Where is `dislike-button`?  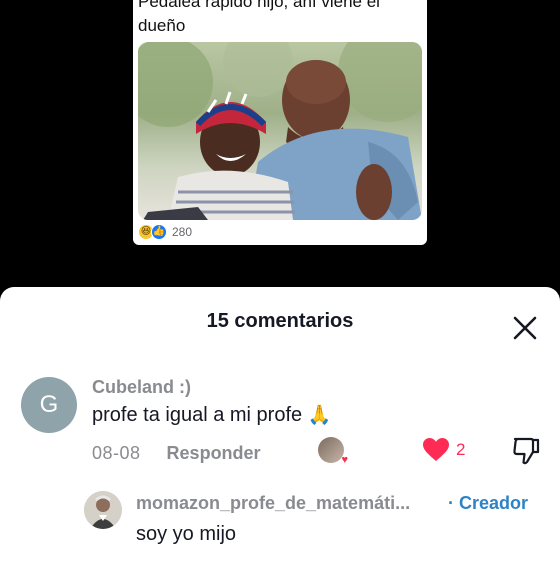 dislike-button is located at coordinates (526, 453).